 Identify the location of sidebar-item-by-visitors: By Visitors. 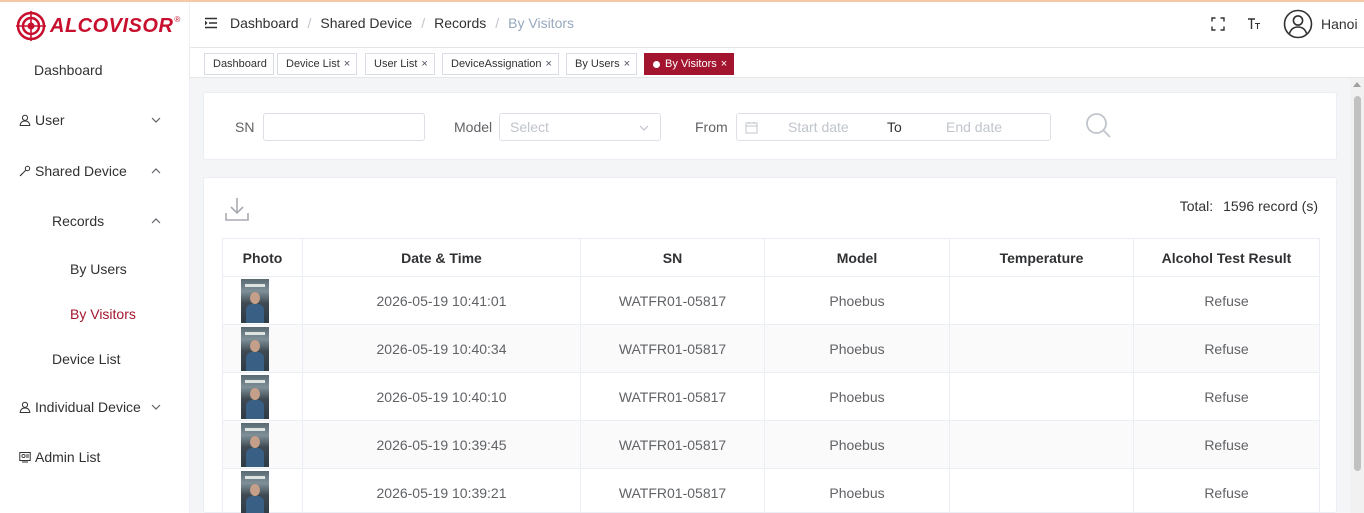
(94, 314).